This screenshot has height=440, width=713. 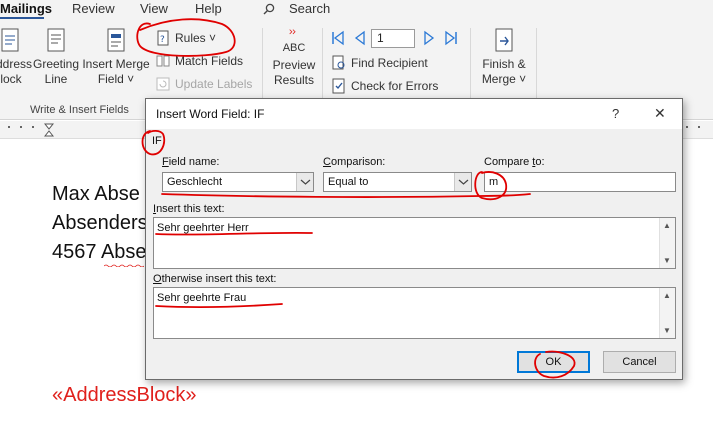 What do you see at coordinates (504, 79) in the screenshot?
I see `finish-merge-label-2: Merge ˅` at bounding box center [504, 79].